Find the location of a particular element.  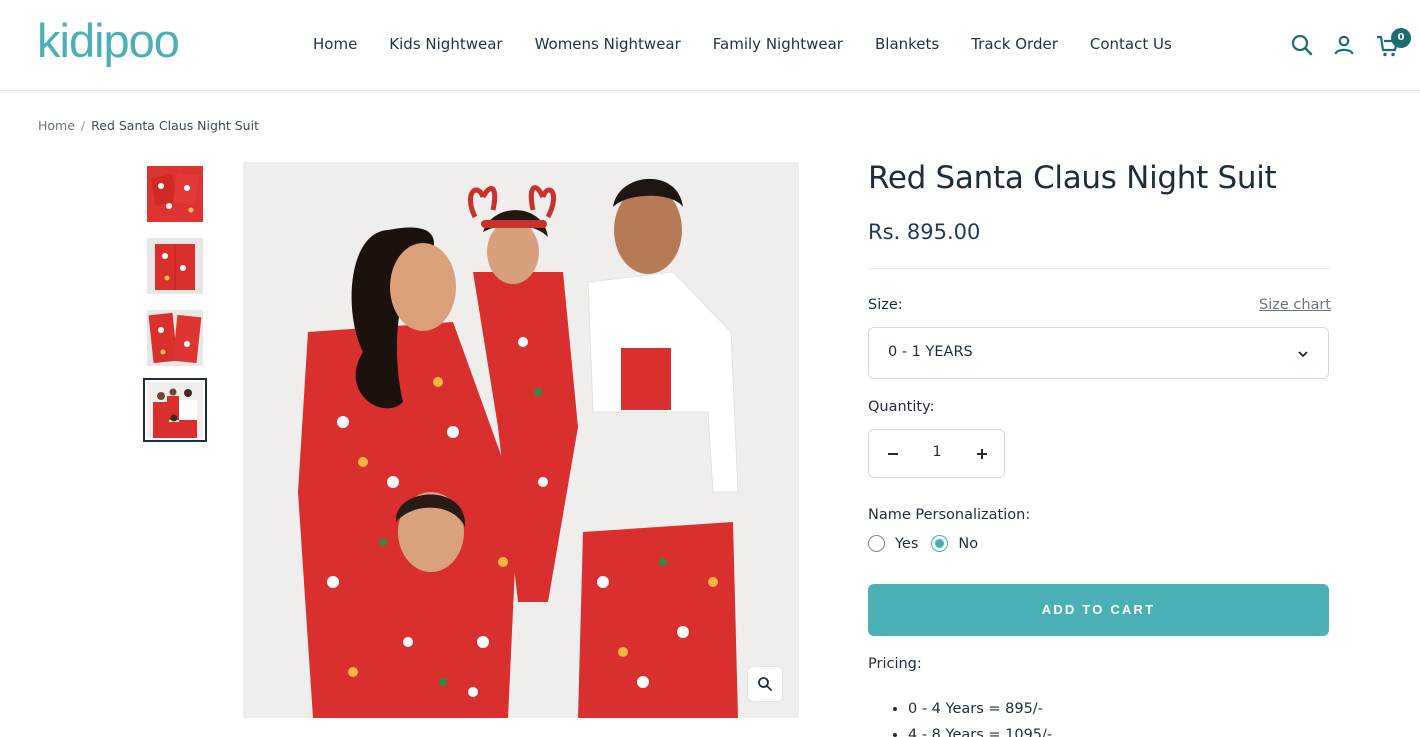

cart-count-badge: 0 is located at coordinates (1401, 38).